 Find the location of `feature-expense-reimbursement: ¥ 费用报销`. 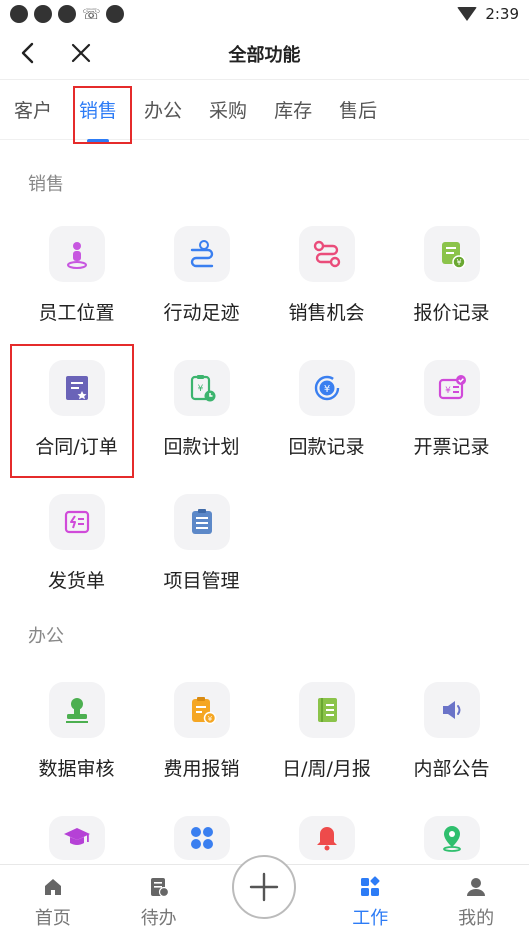

feature-expense-reimbursement: ¥ 费用报销 is located at coordinates (201, 733).